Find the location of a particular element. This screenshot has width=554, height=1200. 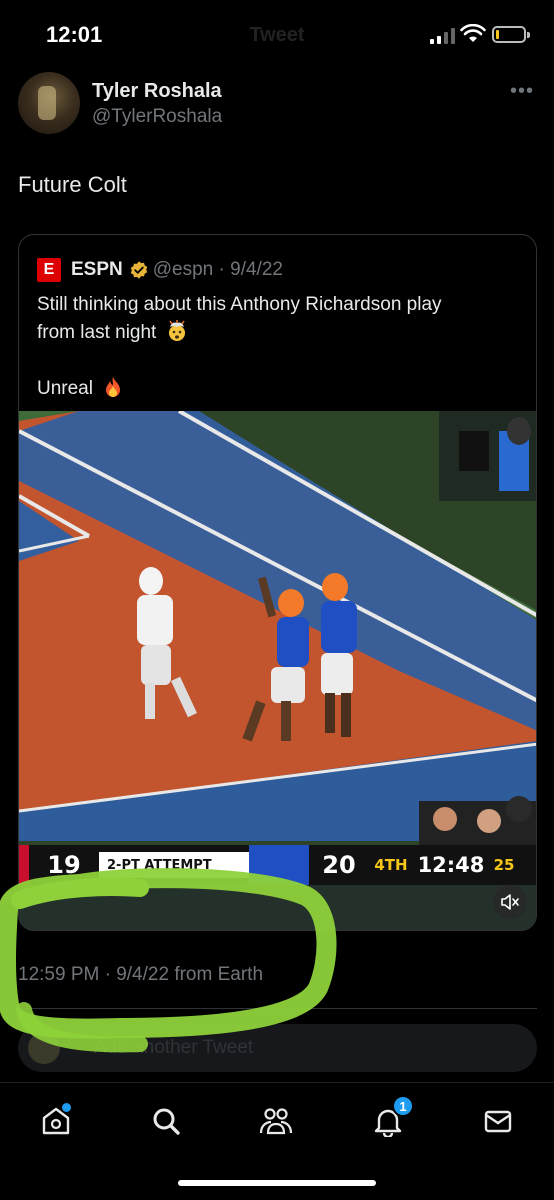

quarter: 4TH is located at coordinates (391, 865).